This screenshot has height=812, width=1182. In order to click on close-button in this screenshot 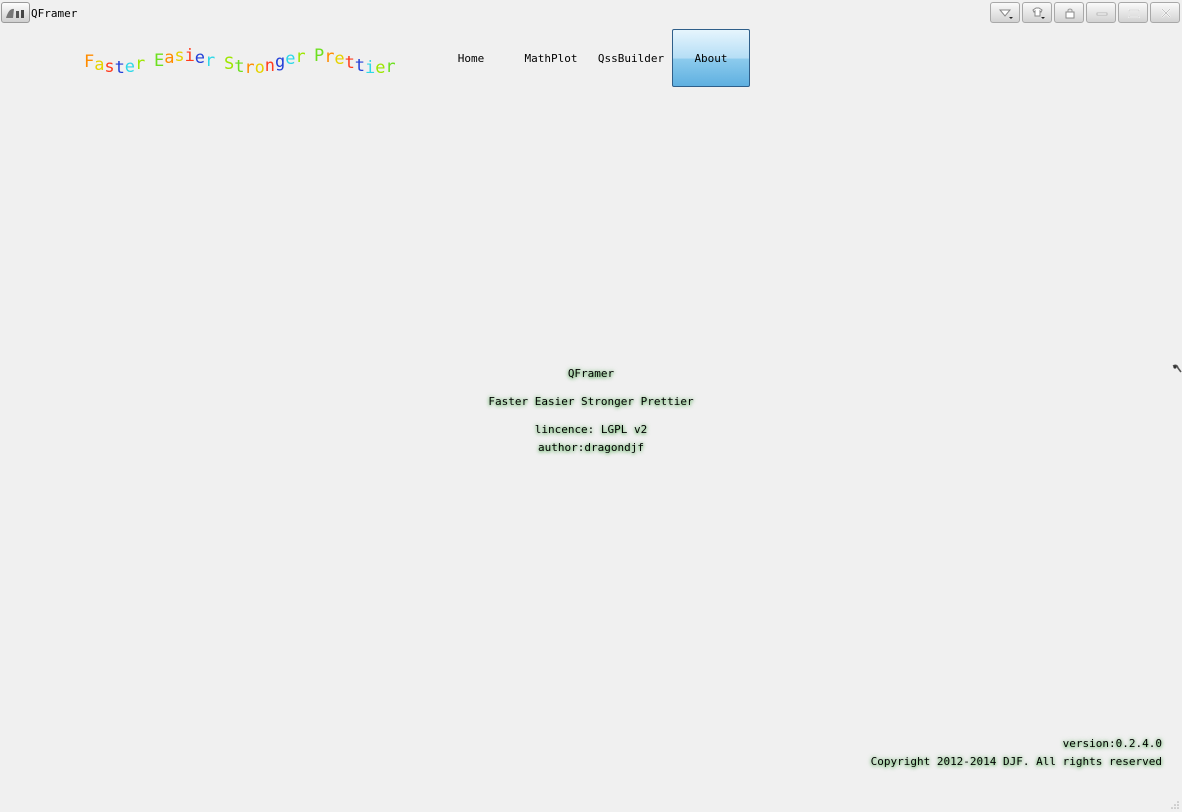, I will do `click(1165, 12)`.